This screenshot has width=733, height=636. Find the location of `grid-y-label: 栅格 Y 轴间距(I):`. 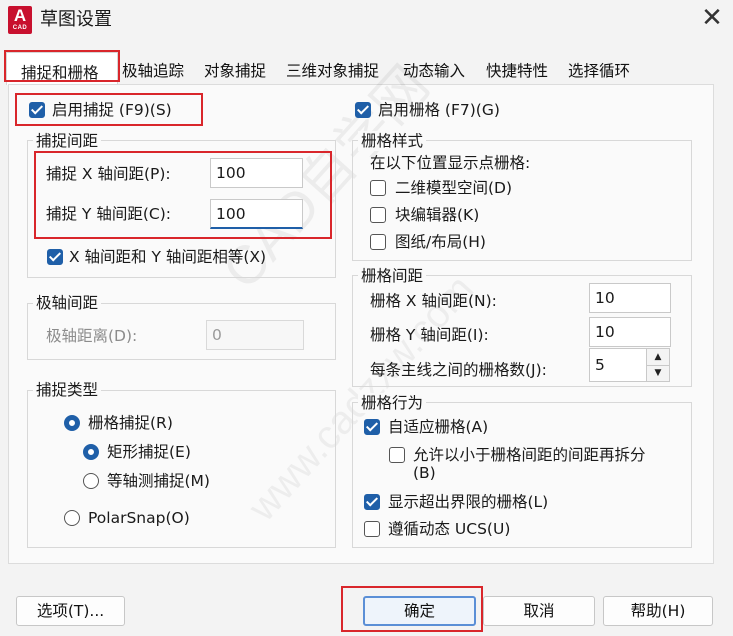

grid-y-label: 栅格 Y 轴间距(I): is located at coordinates (429, 335).